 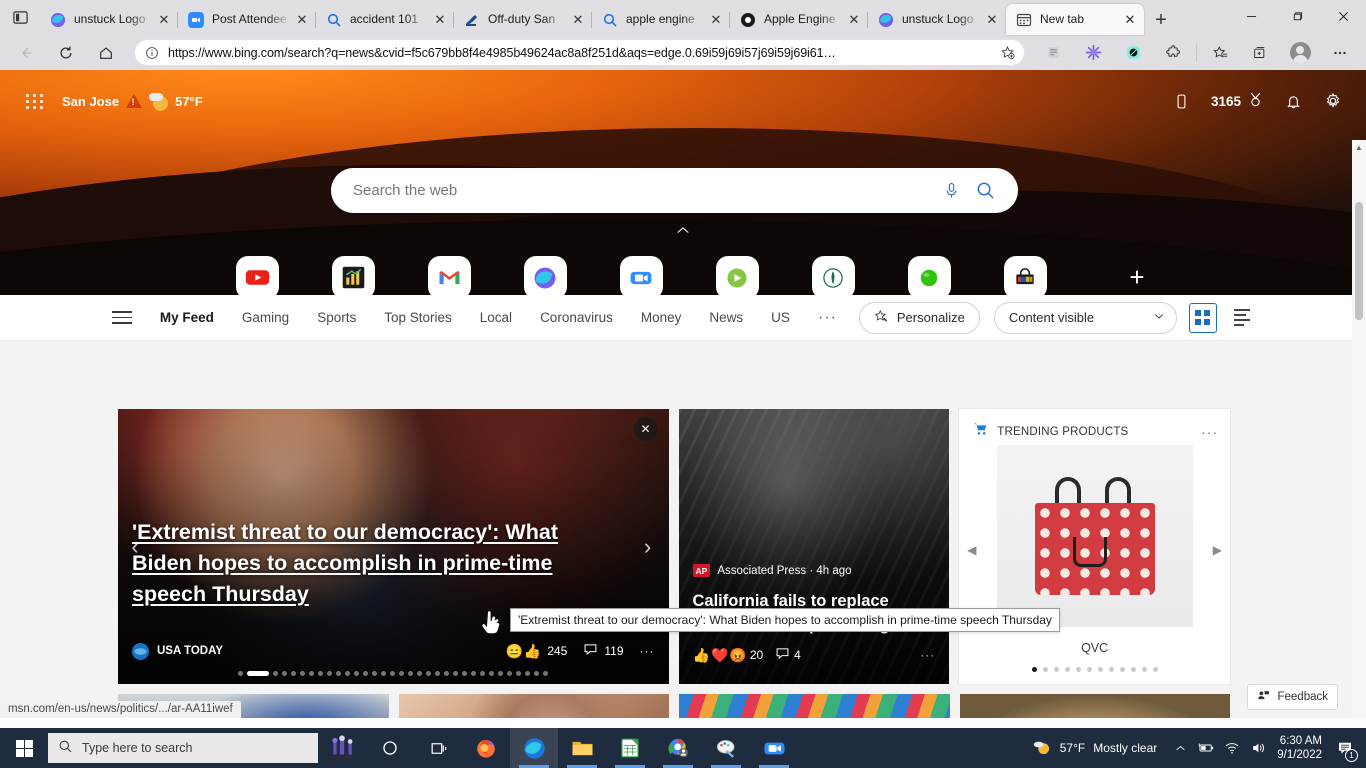 I want to click on menu-icon, so click(x=122, y=317).